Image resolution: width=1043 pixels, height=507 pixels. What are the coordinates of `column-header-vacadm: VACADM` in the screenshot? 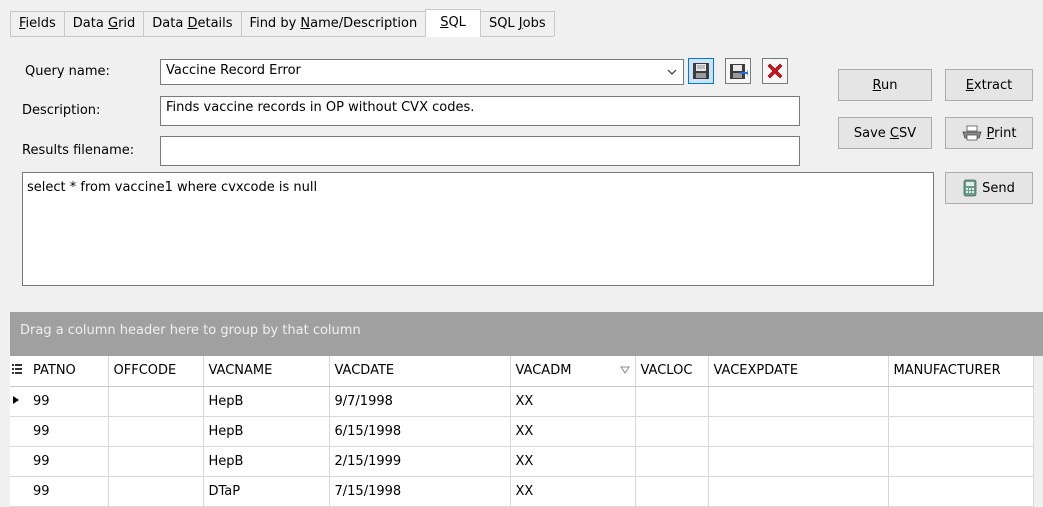 It's located at (573, 371).